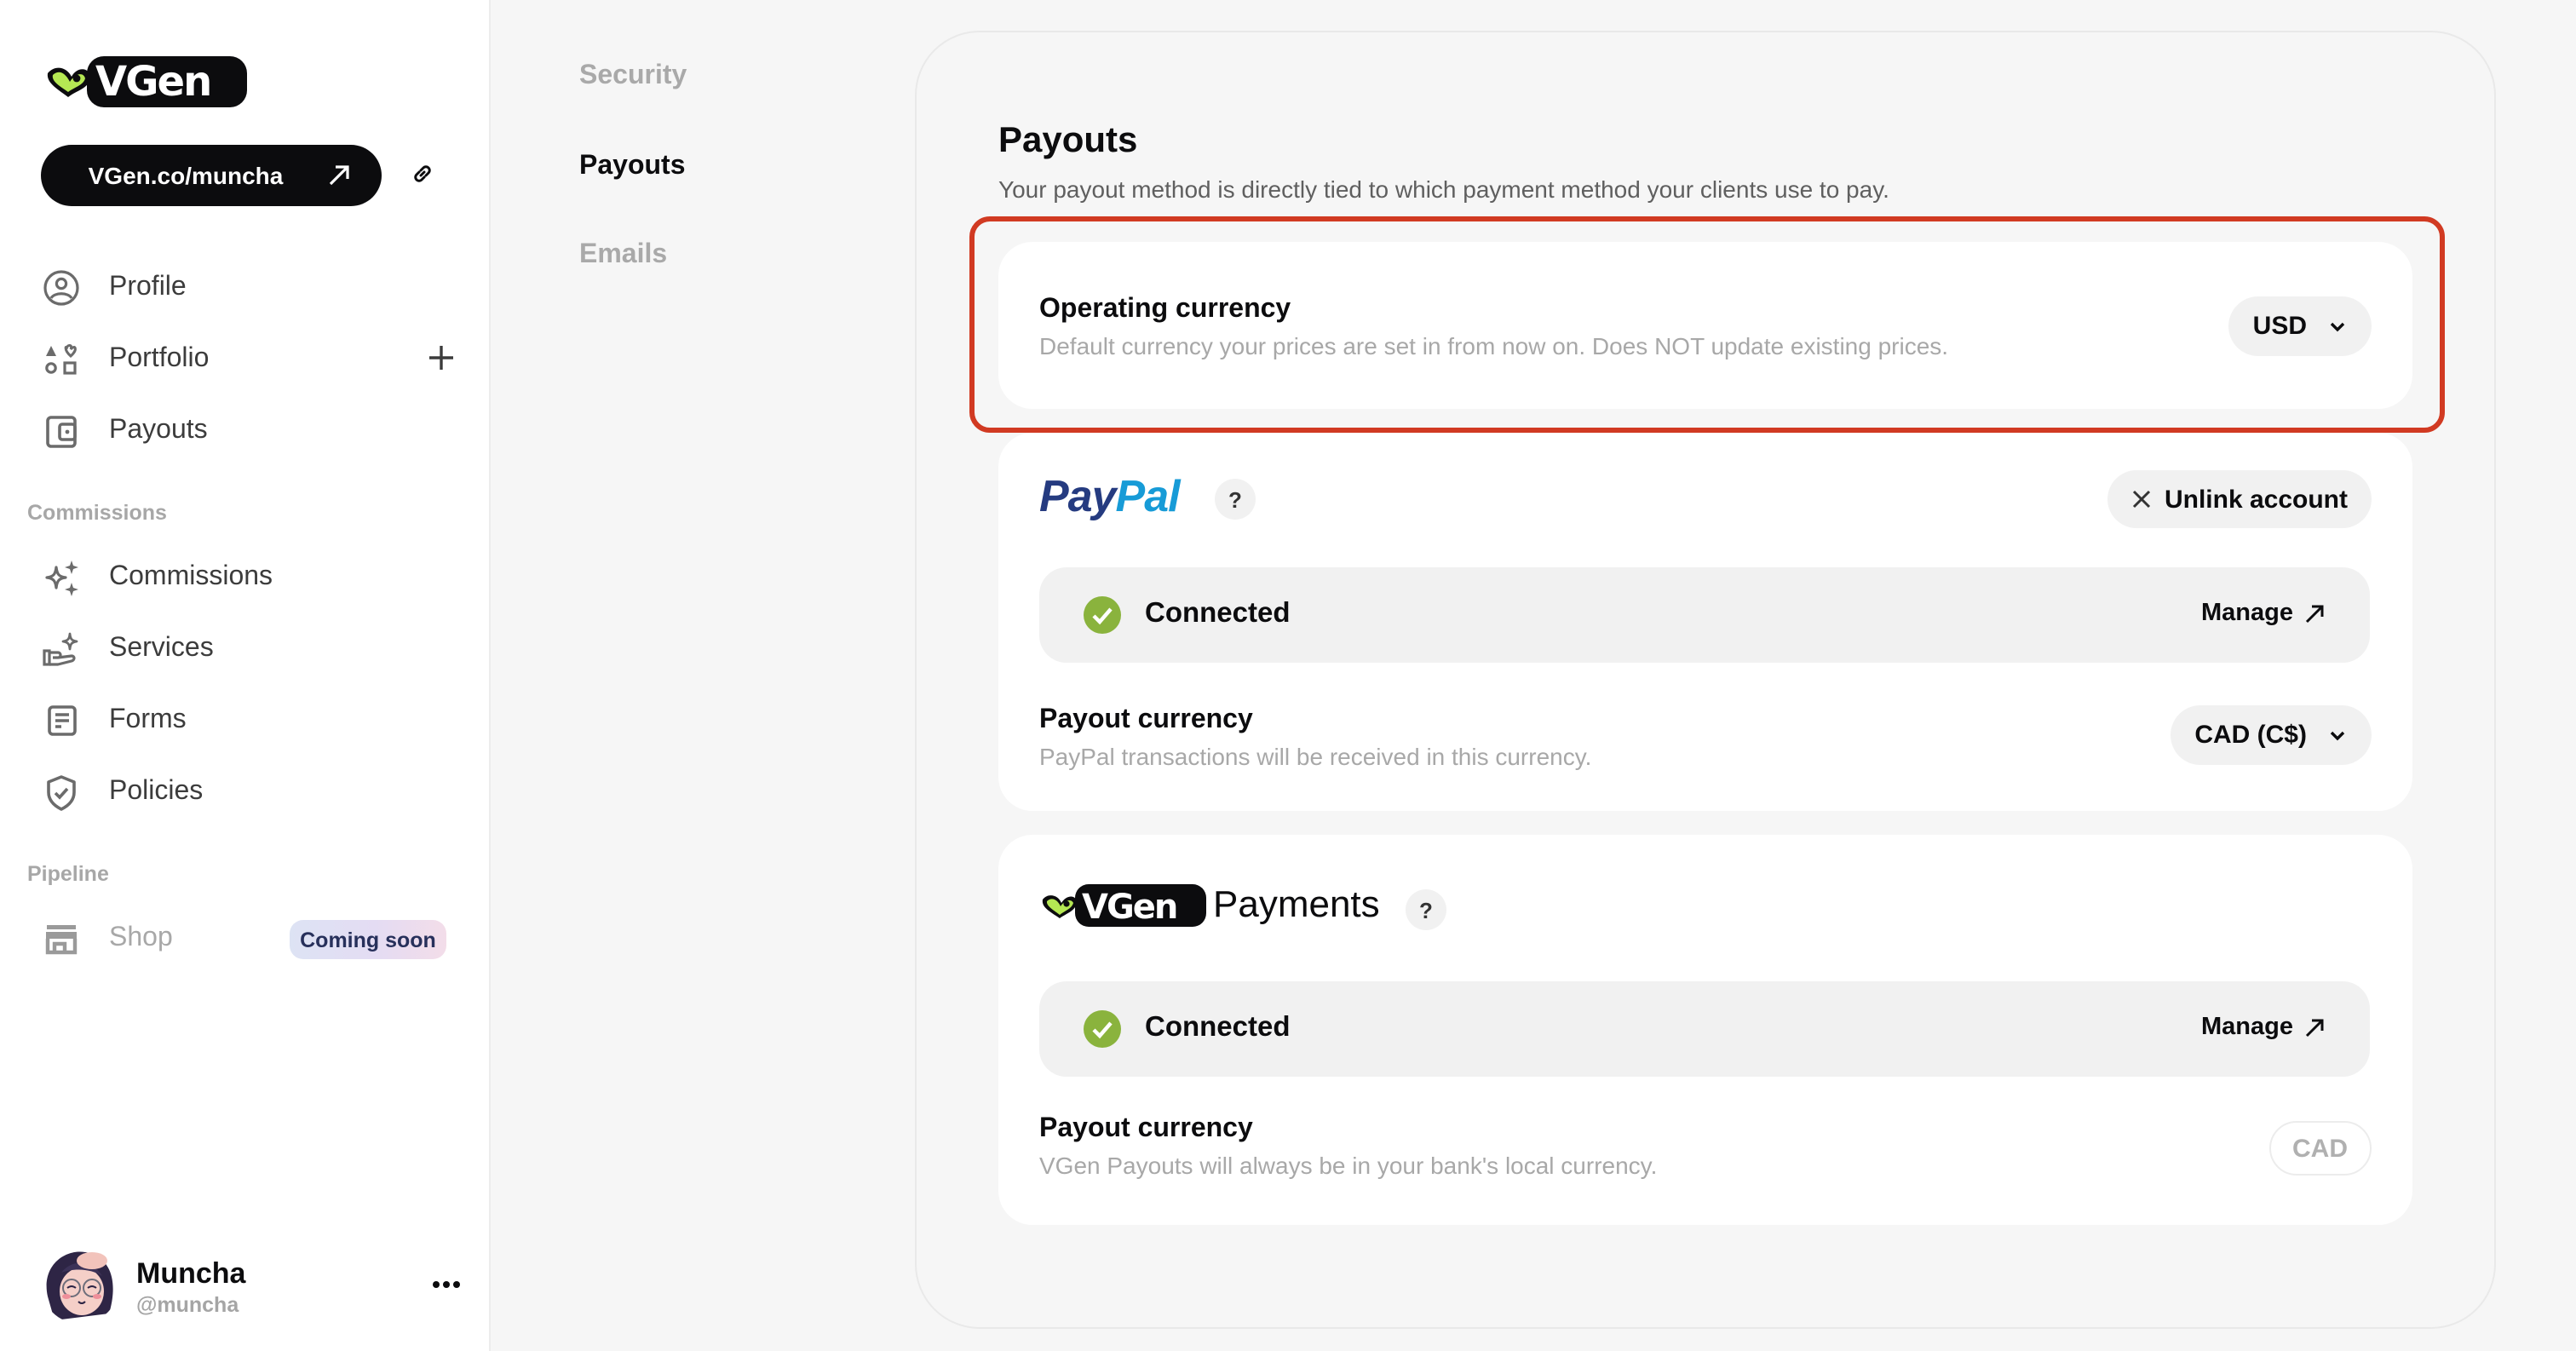 The image size is (2576, 1351). Describe the element at coordinates (61, 721) in the screenshot. I see `form-icon` at that location.